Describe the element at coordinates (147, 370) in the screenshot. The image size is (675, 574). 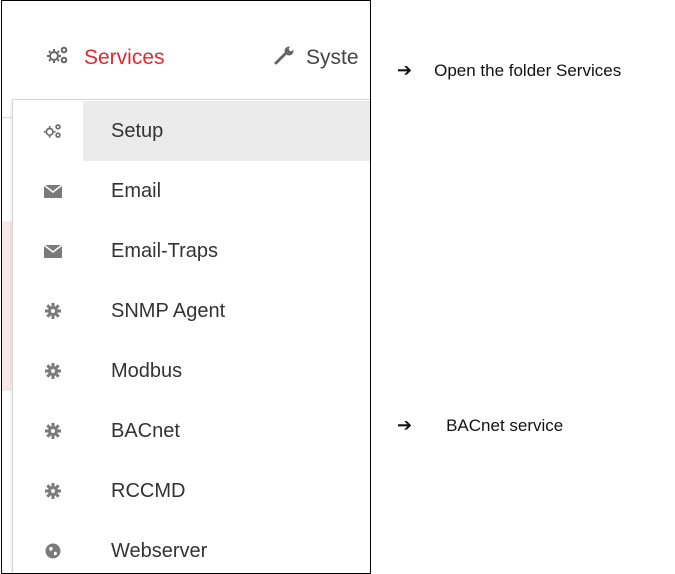
I see `menu-item-label: Modbus` at that location.